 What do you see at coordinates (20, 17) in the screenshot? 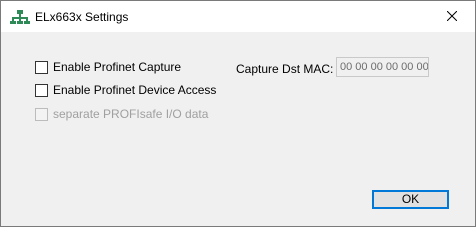
I see `network-tree-icon` at bounding box center [20, 17].